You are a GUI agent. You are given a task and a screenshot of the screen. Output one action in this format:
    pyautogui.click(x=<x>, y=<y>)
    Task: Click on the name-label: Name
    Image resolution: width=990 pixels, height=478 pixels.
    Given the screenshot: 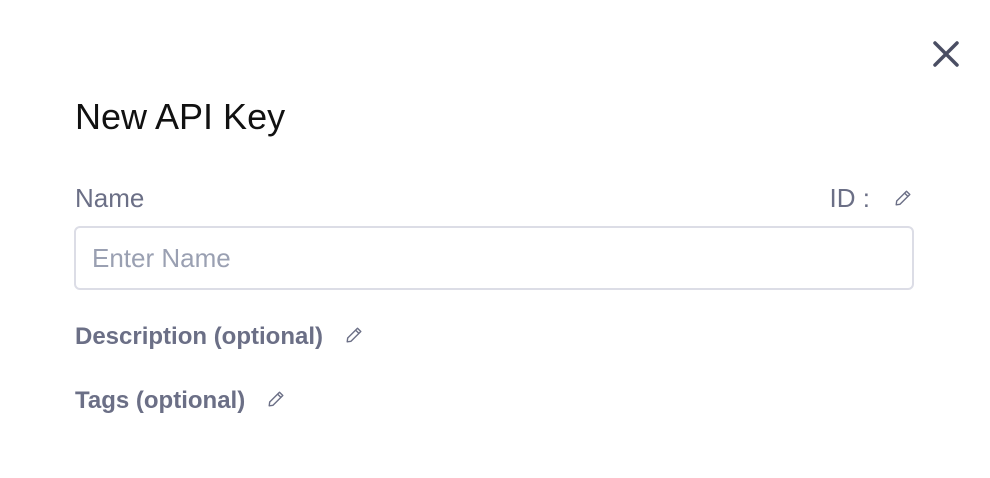 What is the action you would take?
    pyautogui.click(x=110, y=198)
    